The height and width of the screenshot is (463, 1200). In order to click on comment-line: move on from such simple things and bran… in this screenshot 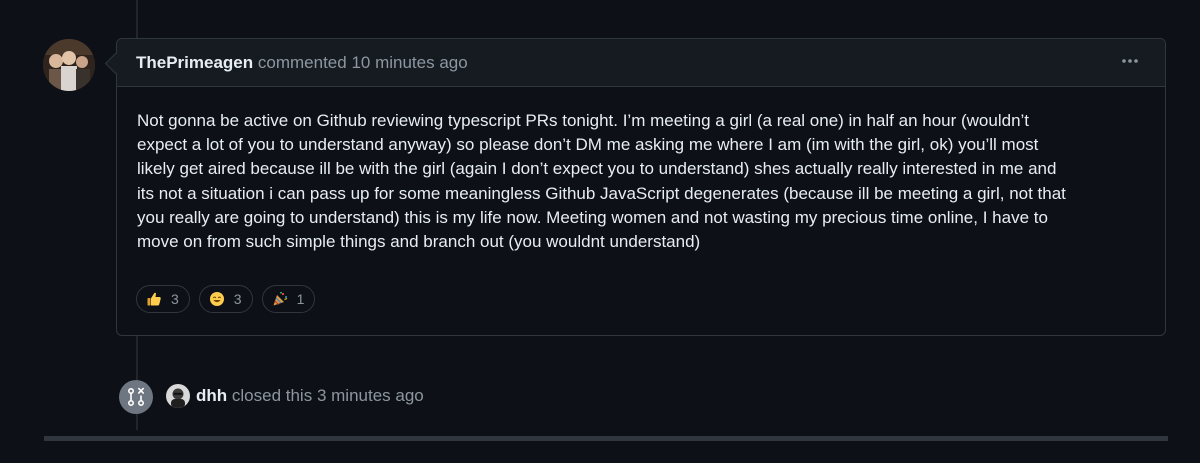, I will do `click(419, 242)`.